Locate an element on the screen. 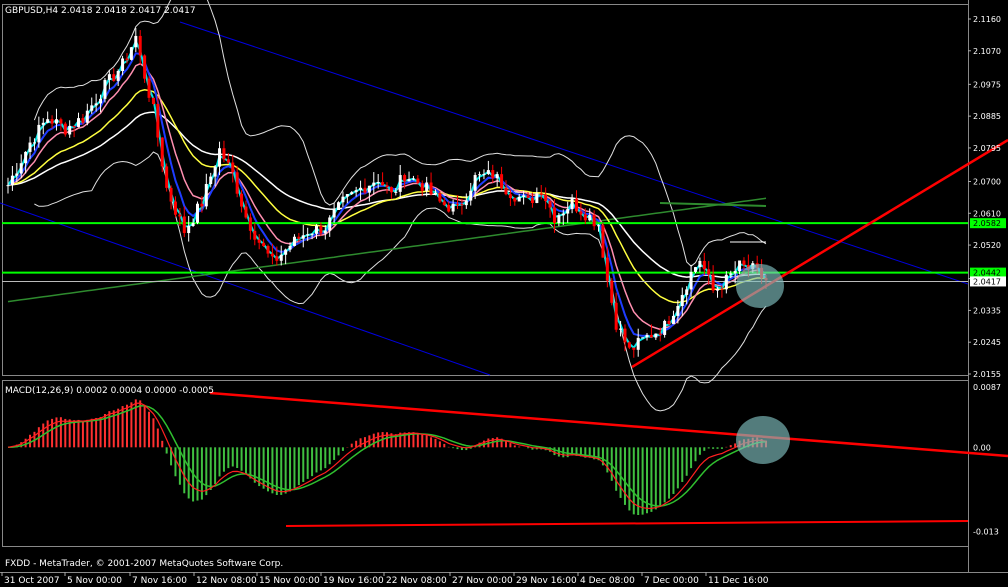  macd-tick-label: 0.0087 is located at coordinates (987, 387).